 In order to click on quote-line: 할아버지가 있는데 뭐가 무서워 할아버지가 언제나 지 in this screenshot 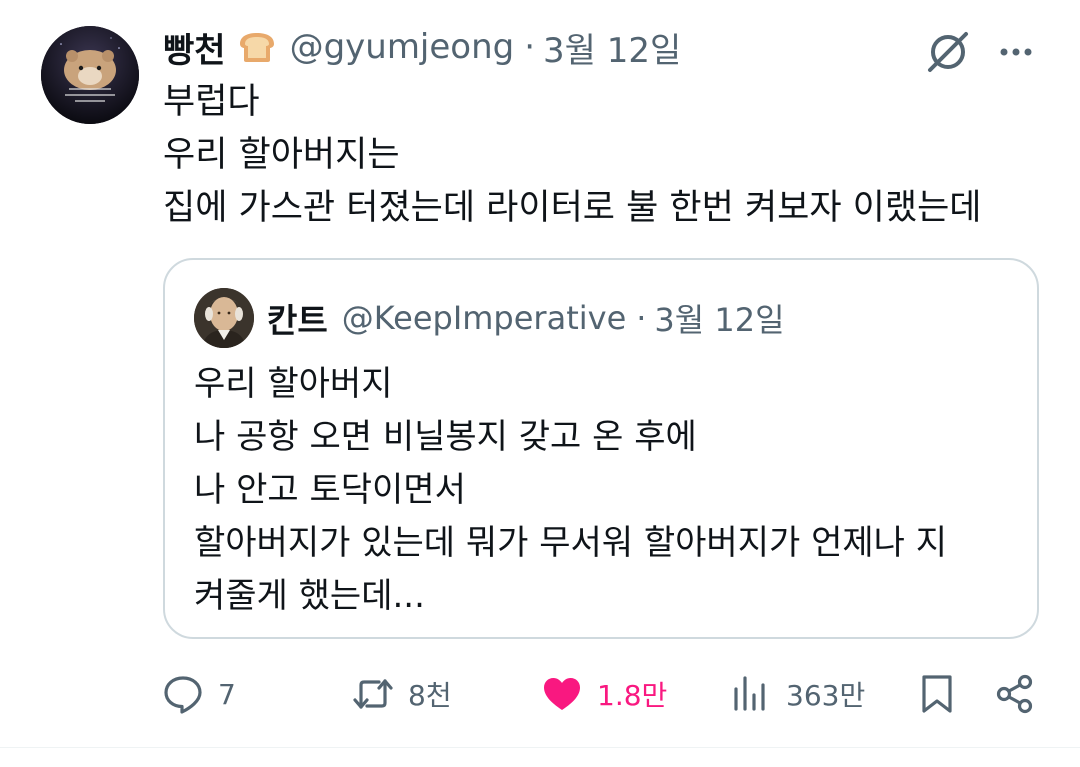, I will do `click(571, 543)`.